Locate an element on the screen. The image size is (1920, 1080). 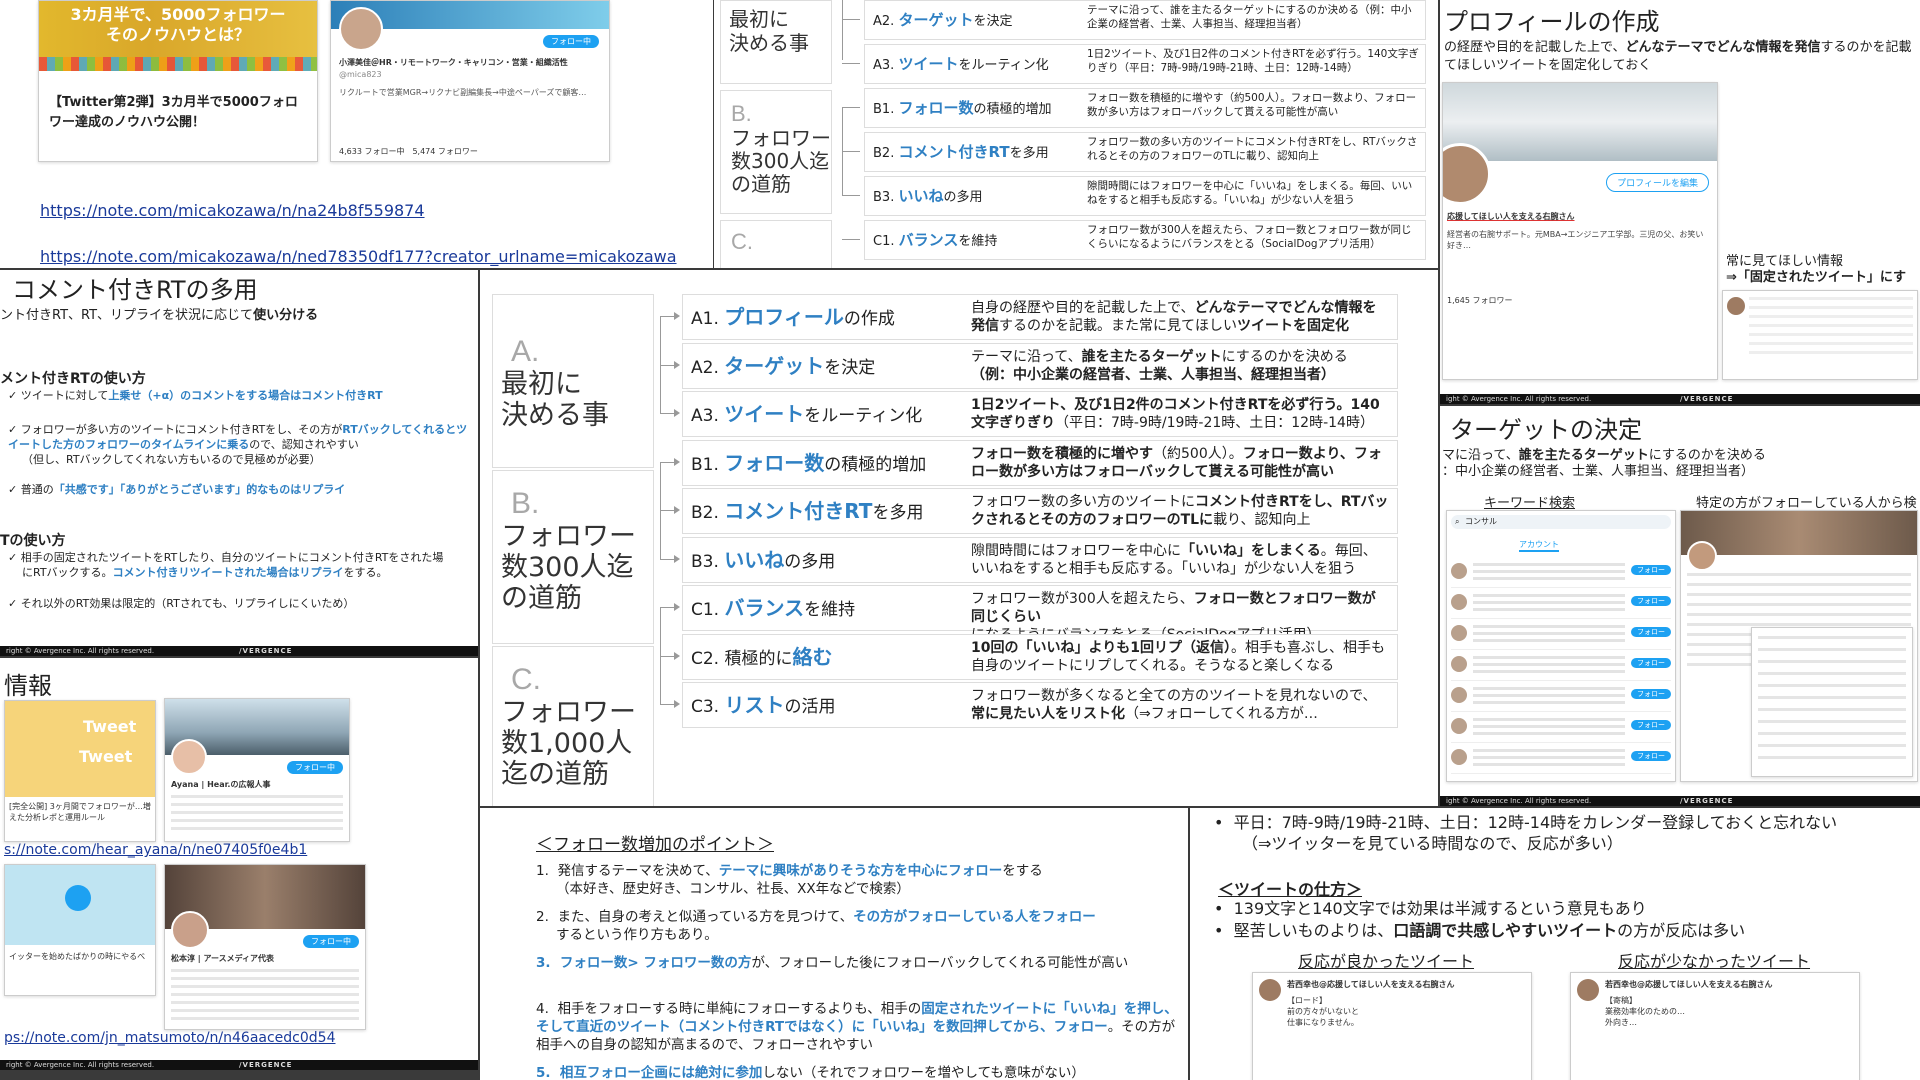
target-panel-title: ターゲットの決定 is located at coordinates (1546, 430).